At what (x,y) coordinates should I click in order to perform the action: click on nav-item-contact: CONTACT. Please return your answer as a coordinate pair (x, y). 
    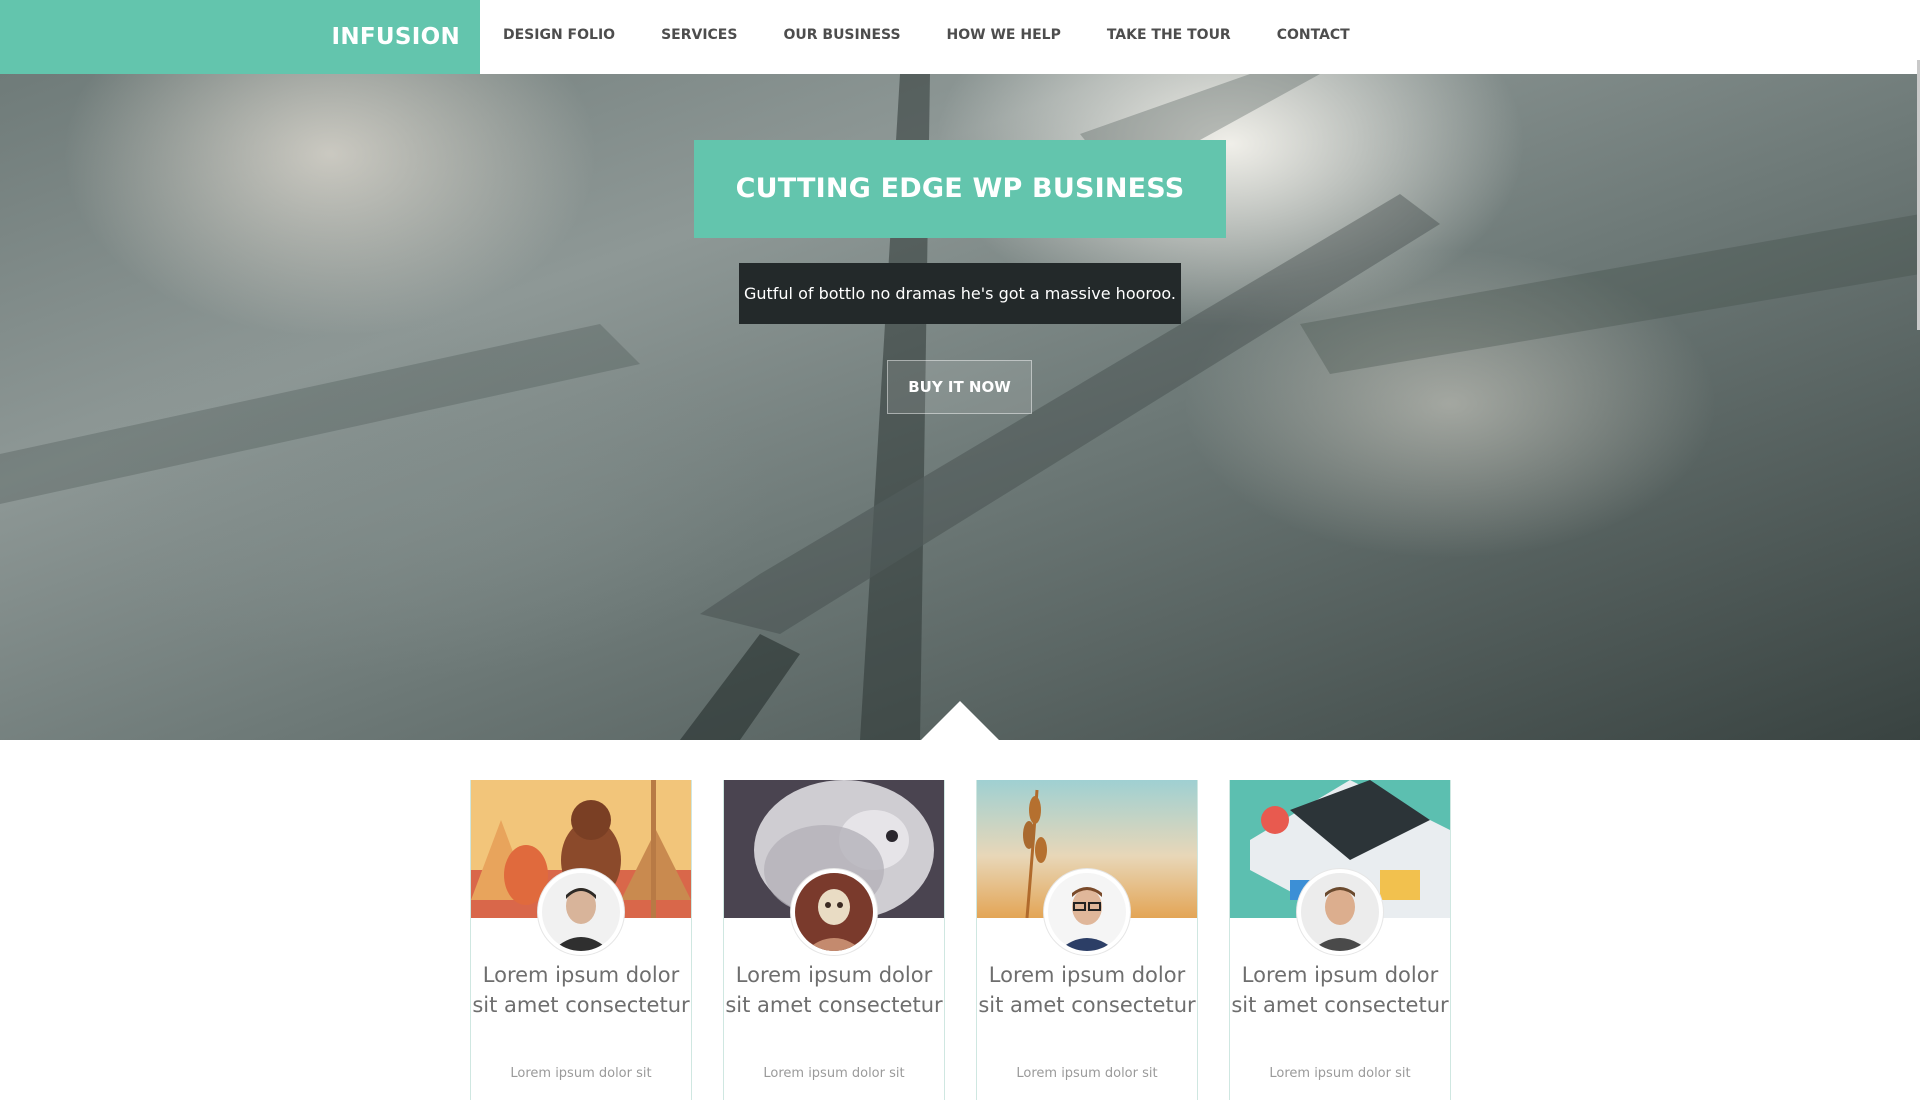
    Looking at the image, I should click on (1313, 35).